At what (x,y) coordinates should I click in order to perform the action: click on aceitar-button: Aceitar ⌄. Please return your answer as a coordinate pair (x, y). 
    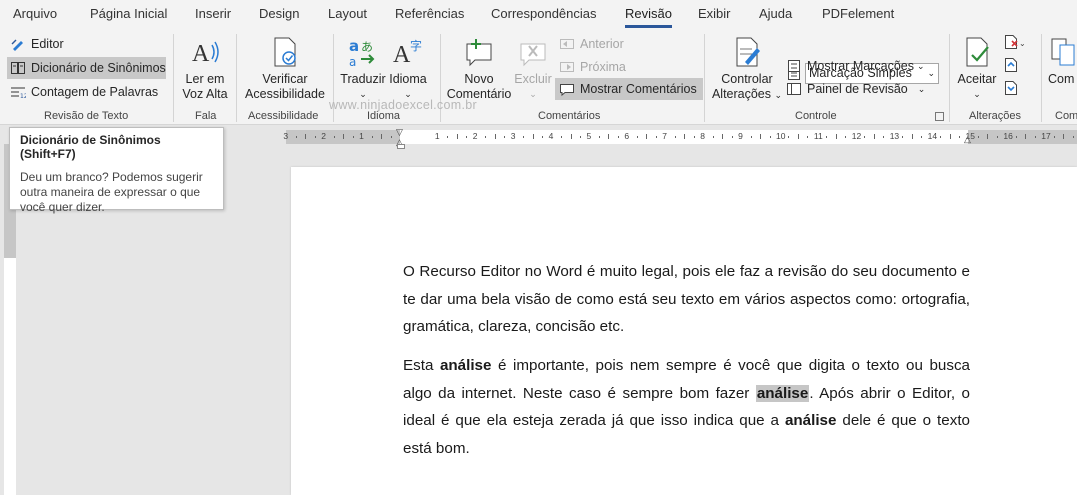
    Looking at the image, I should click on (977, 68).